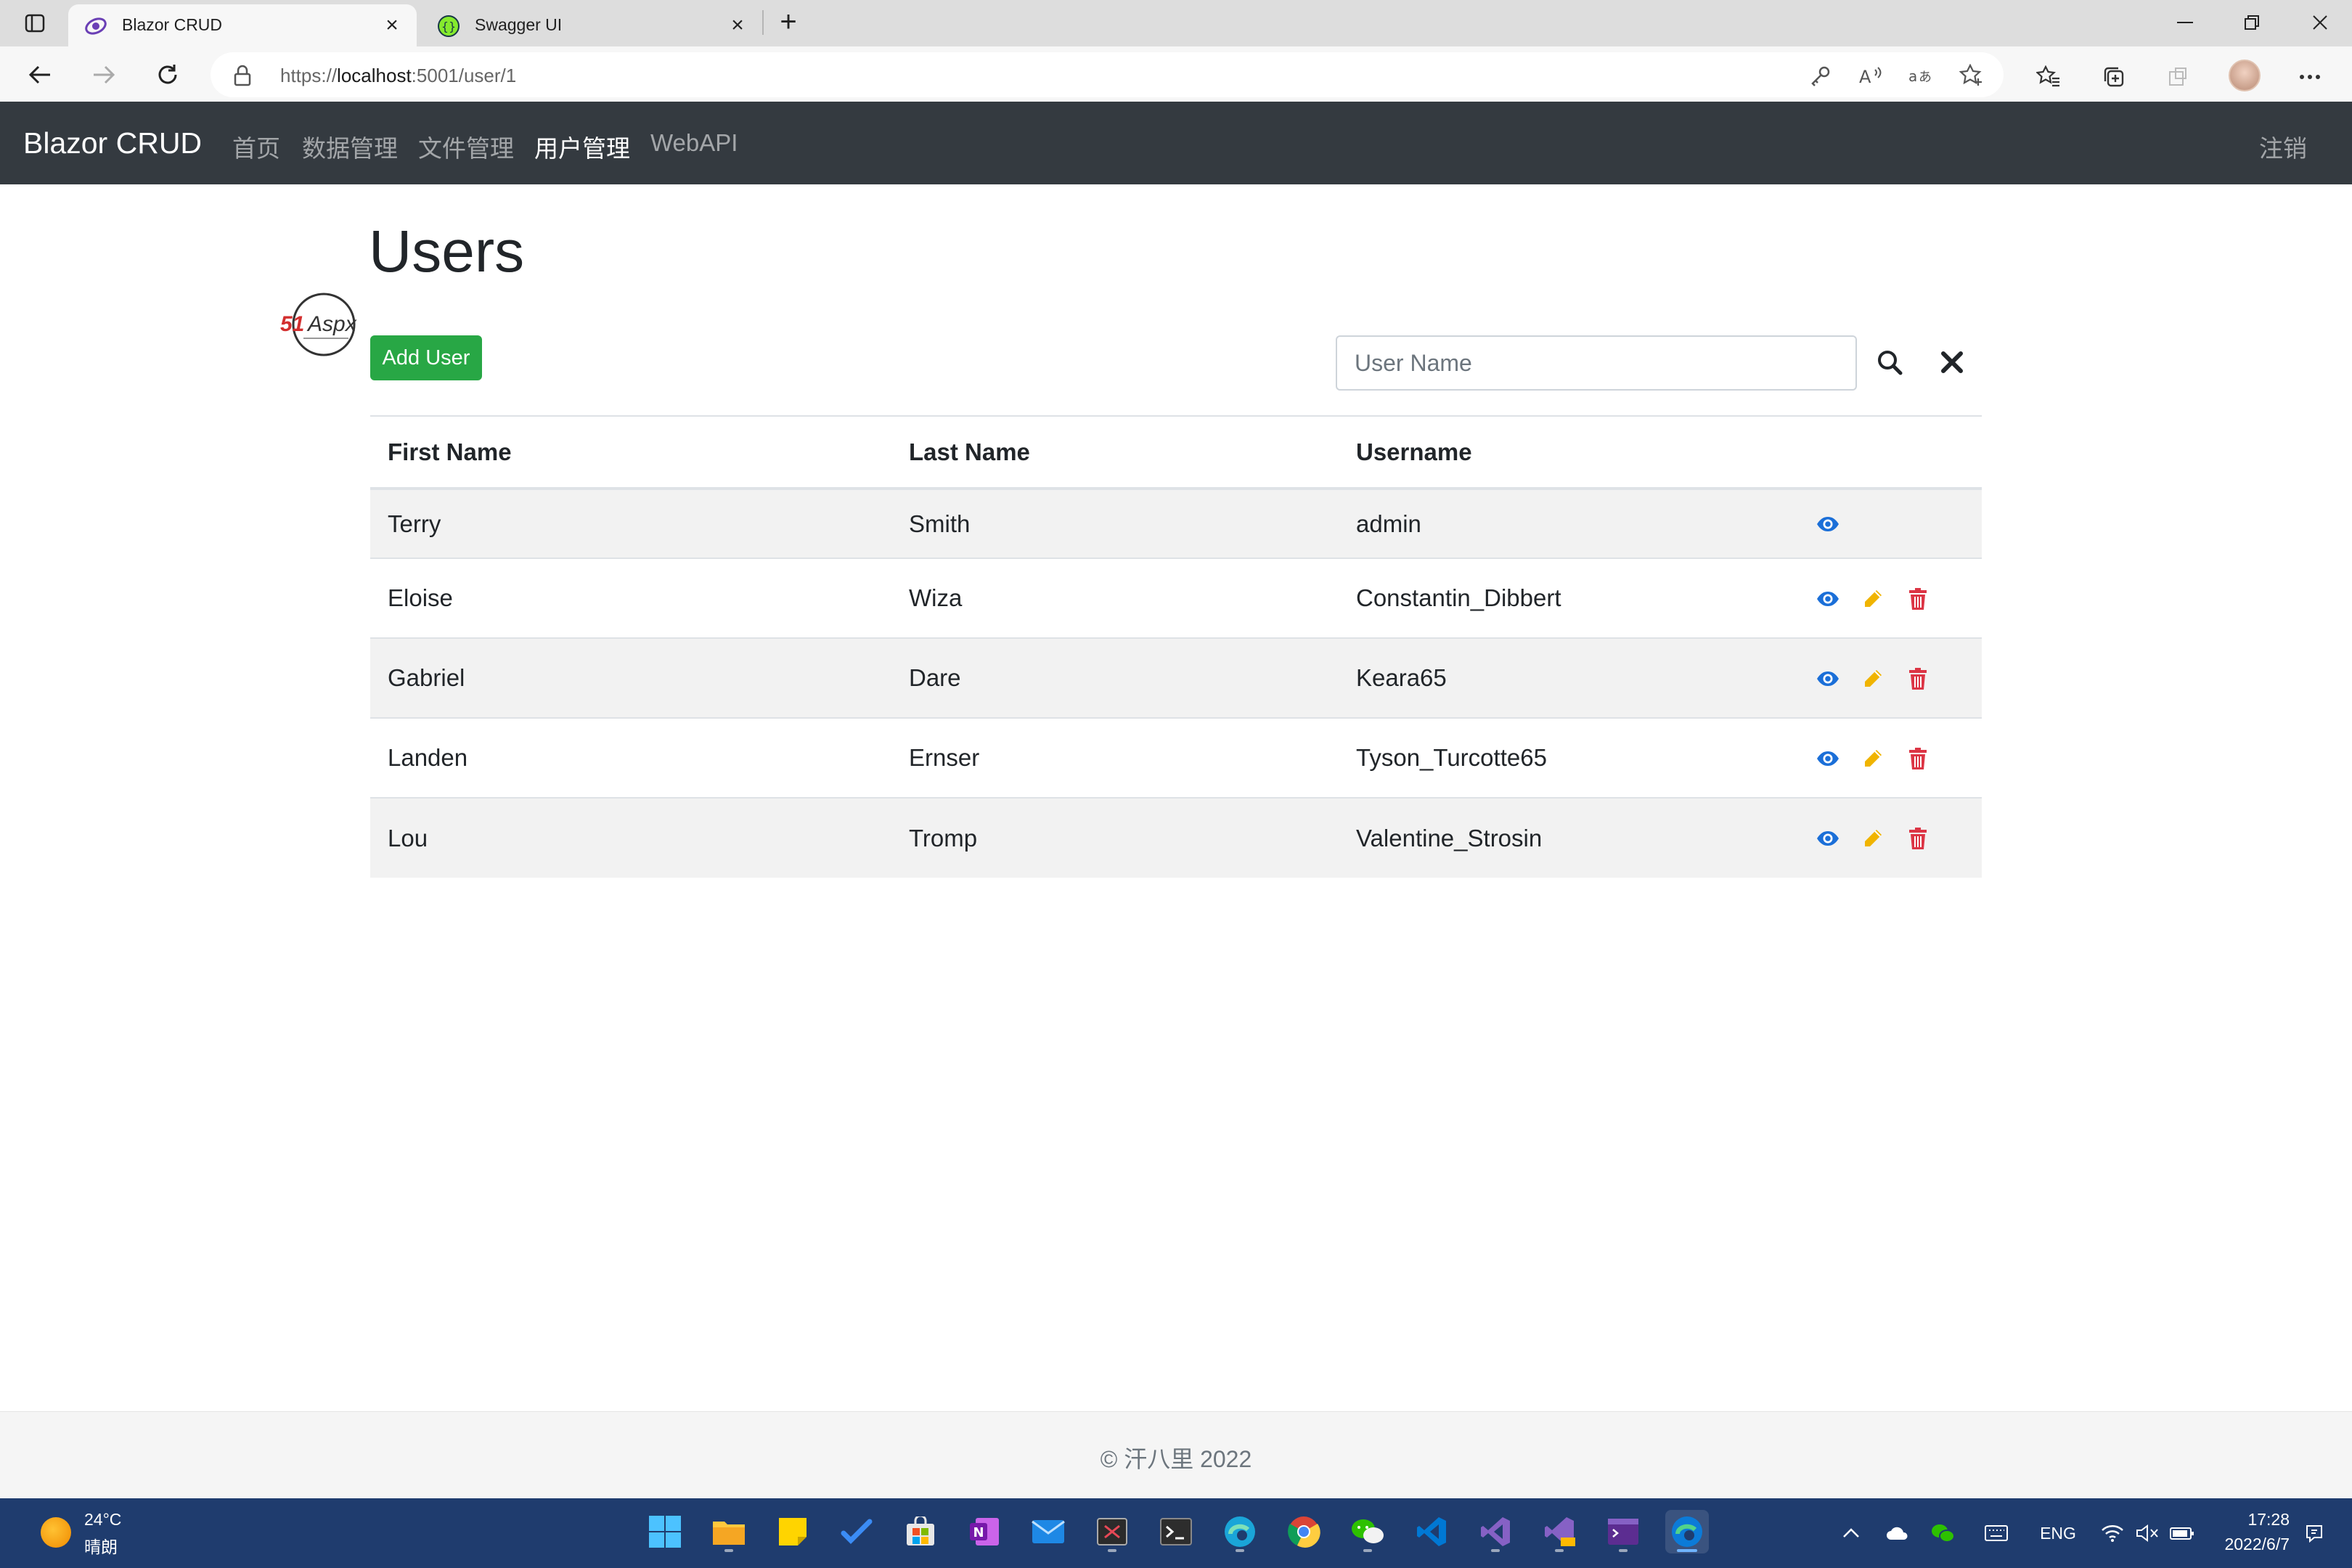 This screenshot has width=2352, height=1568. Describe the element at coordinates (793, 1532) in the screenshot. I see `sticky-notes-icon` at that location.